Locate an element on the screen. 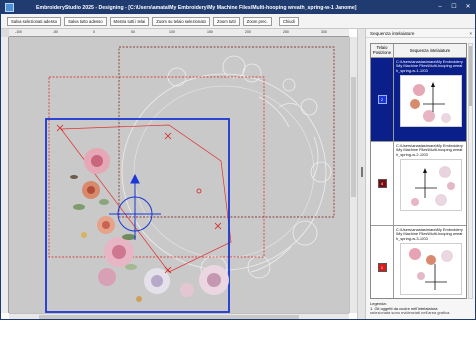 The height and width of the screenshot is (337, 476). ruler-label: -50 is located at coordinates (56, 32).